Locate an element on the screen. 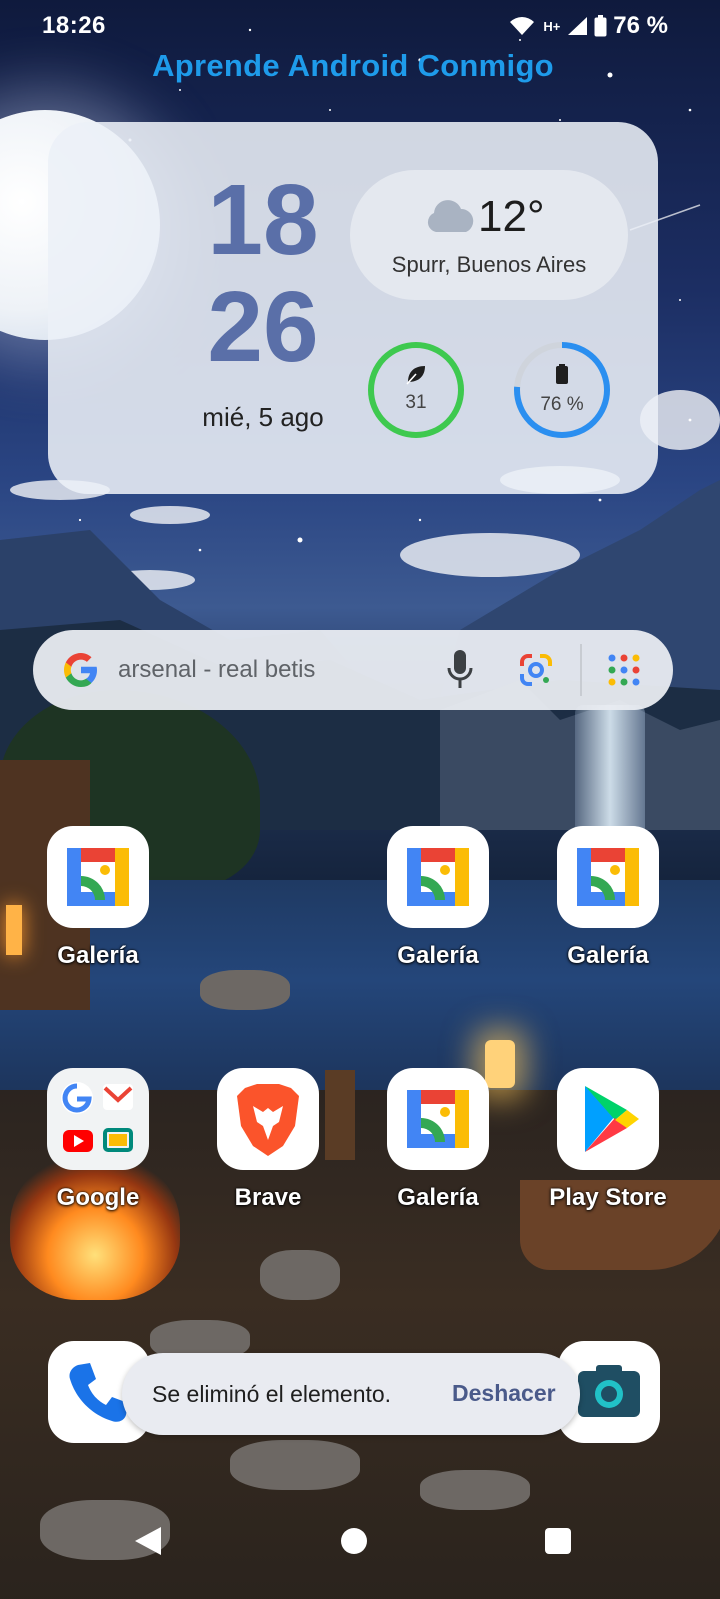  search-query: arsenal - real betis is located at coordinates (216, 670).